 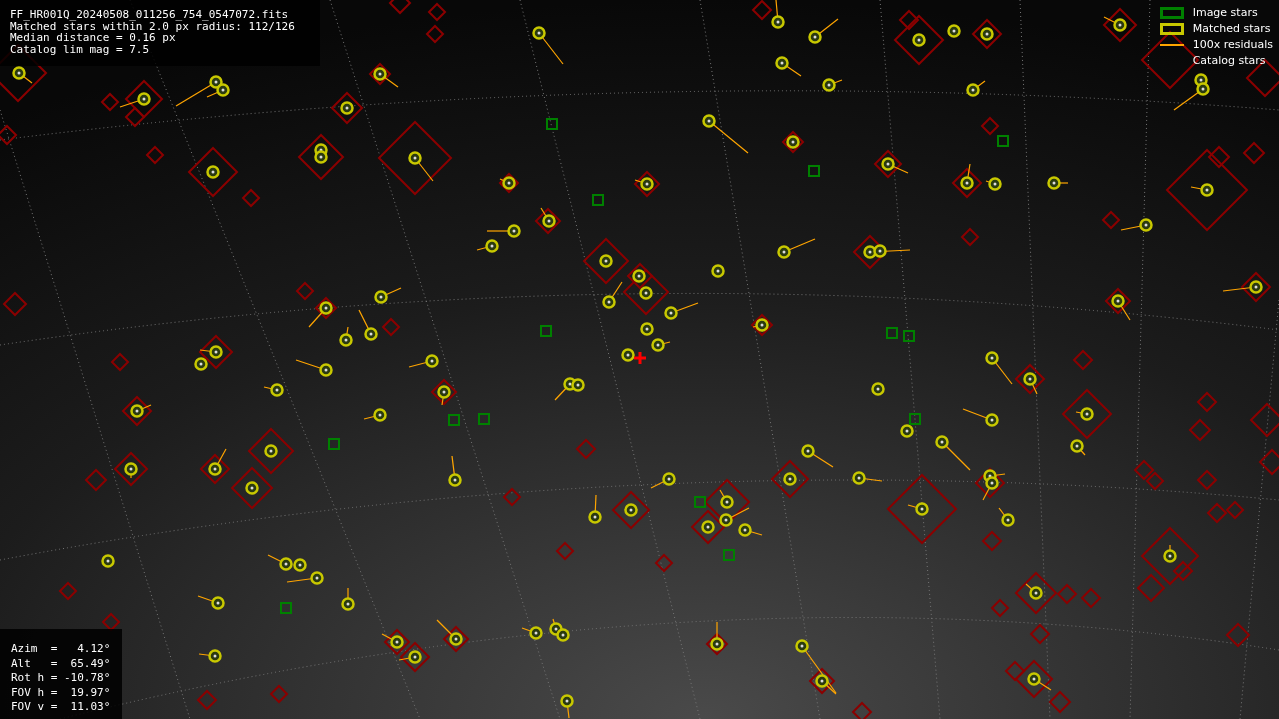 I want to click on info-text: Catalog lim mag = 7.5, so click(x=80, y=49).